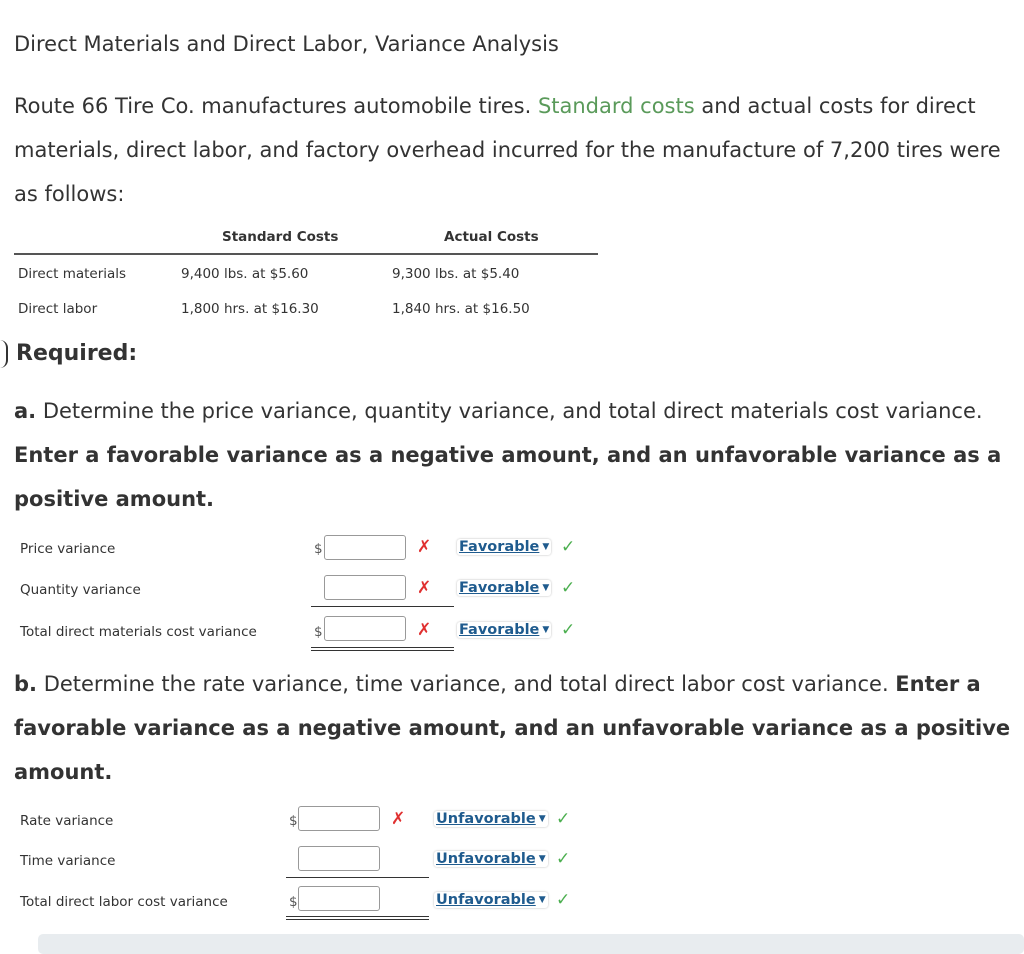 The height and width of the screenshot is (954, 1024). What do you see at coordinates (80, 590) in the screenshot?
I see `quantity-variance-label: Quantity variance` at bounding box center [80, 590].